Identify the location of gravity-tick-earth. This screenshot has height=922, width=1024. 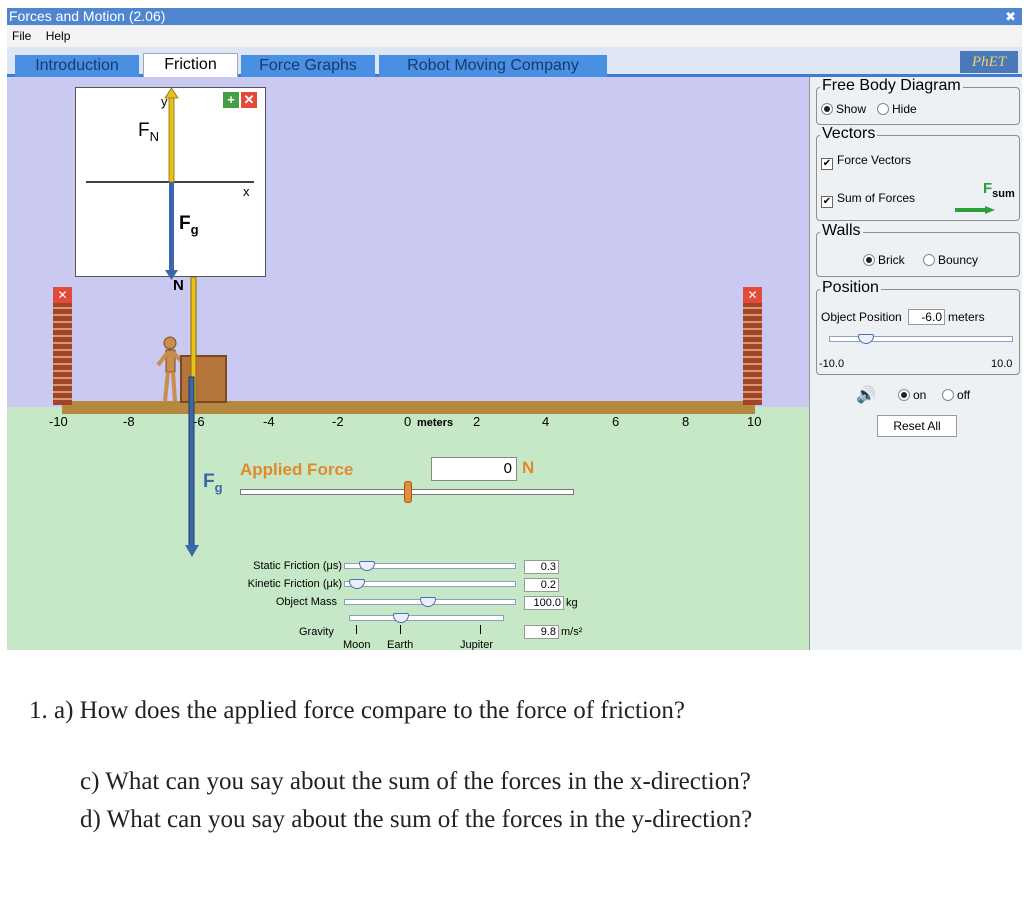
(400, 629).